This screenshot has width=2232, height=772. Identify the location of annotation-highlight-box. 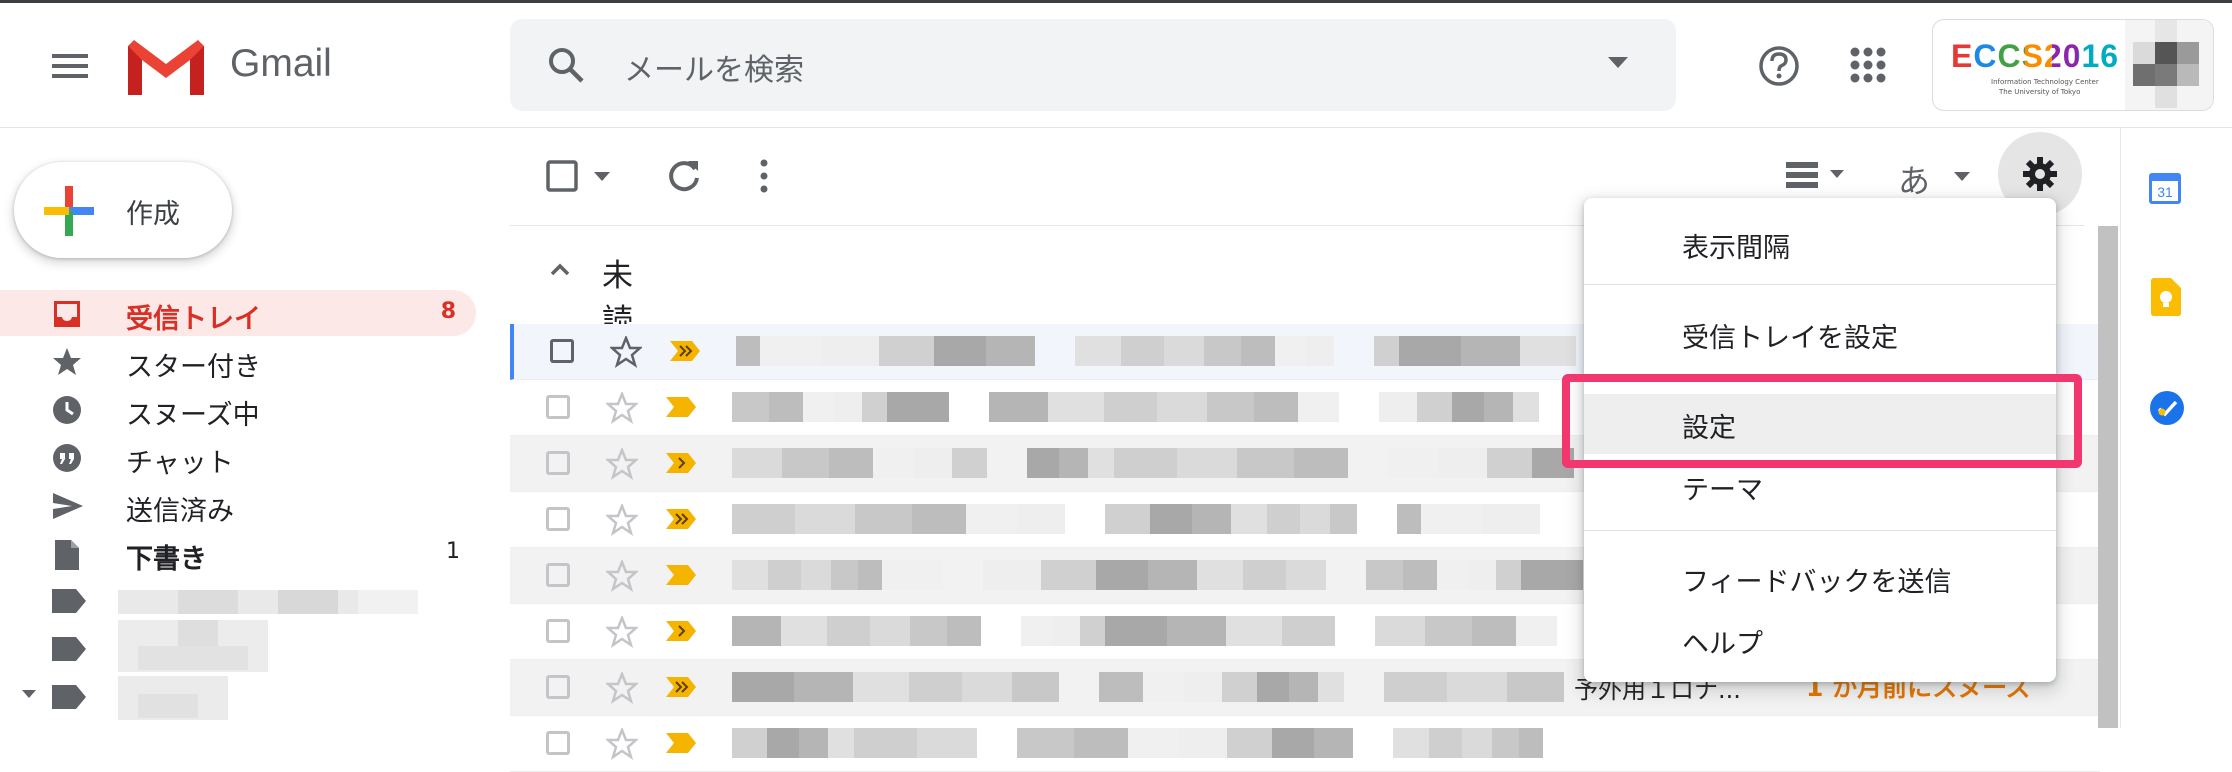
(1822, 421).